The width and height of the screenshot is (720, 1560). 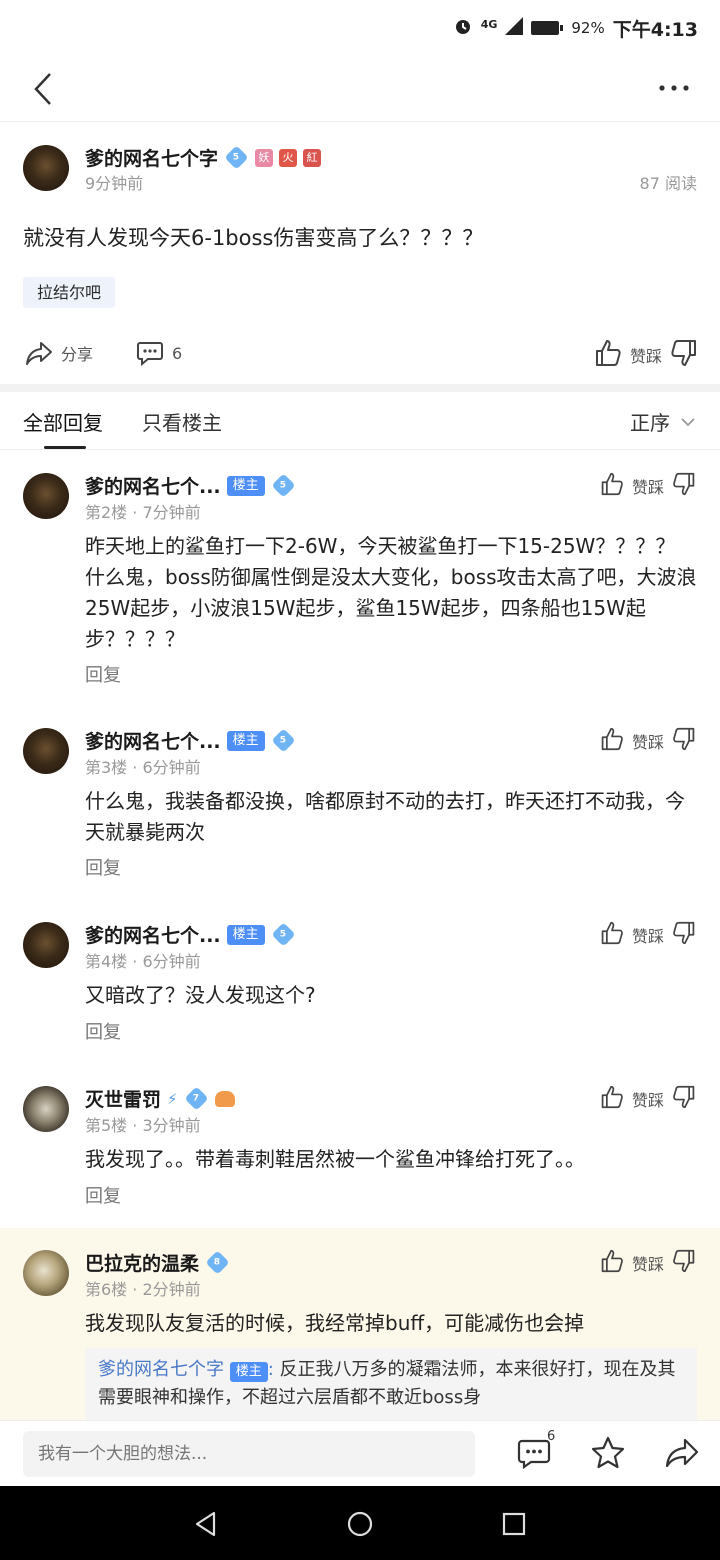 What do you see at coordinates (385, 816) in the screenshot?
I see `reply-body: 什么鬼，我装备都没换，啥都原封不动的去打，昨天还打不动我，今天就暴毙两次` at bounding box center [385, 816].